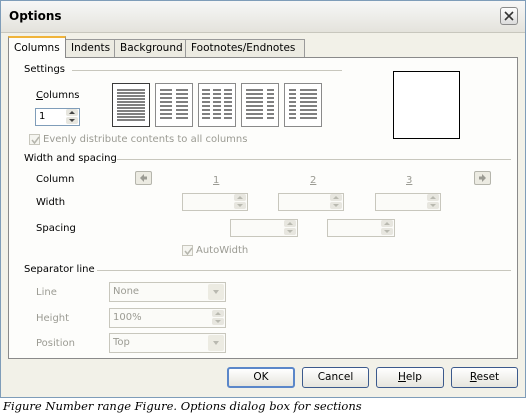 The image size is (526, 418). I want to click on line-style-value: None, so click(126, 291).